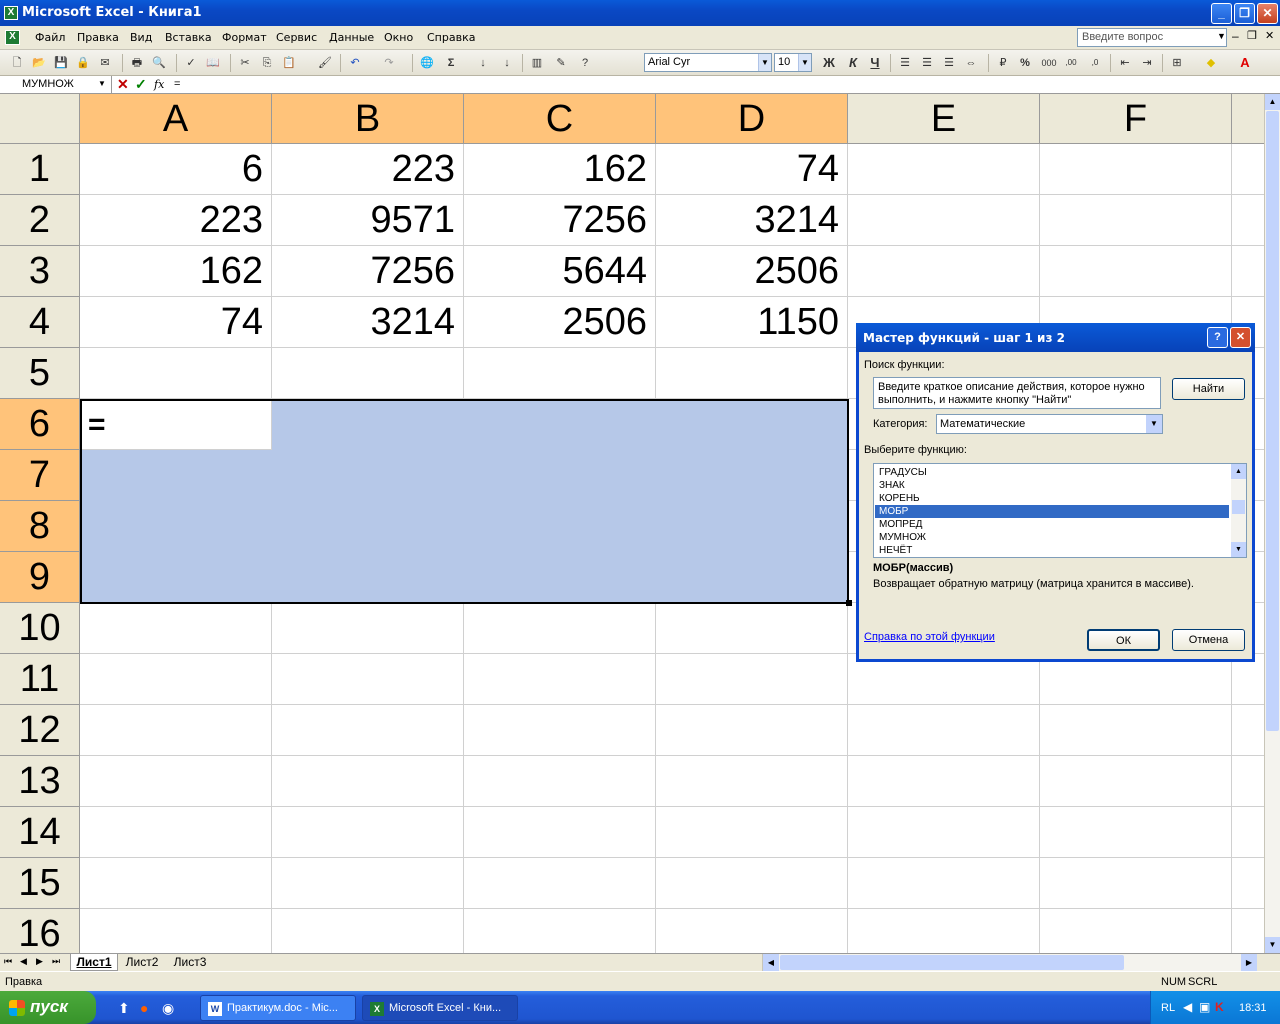  Describe the element at coordinates (1204, 1007) in the screenshot. I see `tray-icon: ▣` at that location.